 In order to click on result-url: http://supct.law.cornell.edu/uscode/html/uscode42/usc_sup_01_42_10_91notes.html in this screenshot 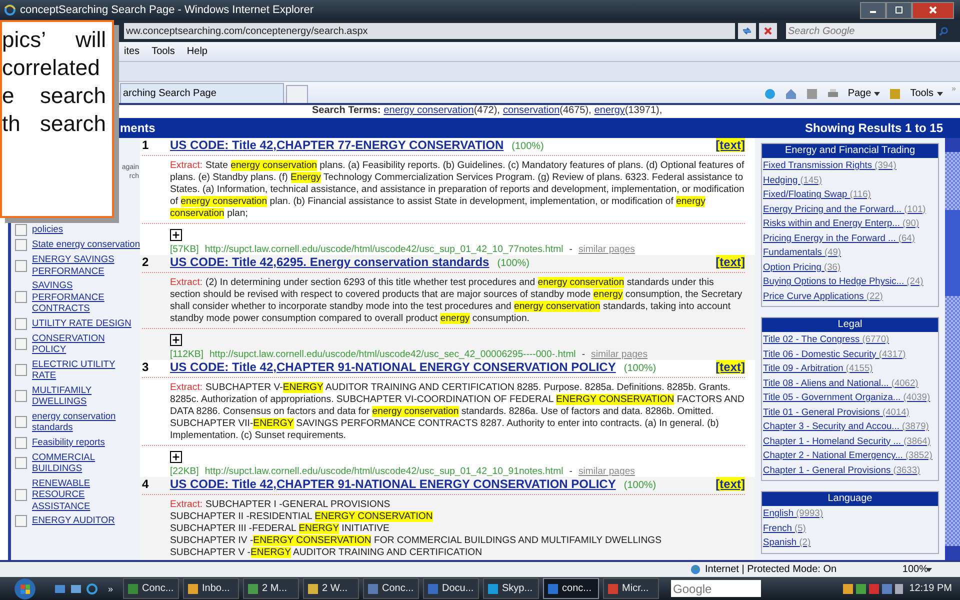, I will do `click(384, 471)`.